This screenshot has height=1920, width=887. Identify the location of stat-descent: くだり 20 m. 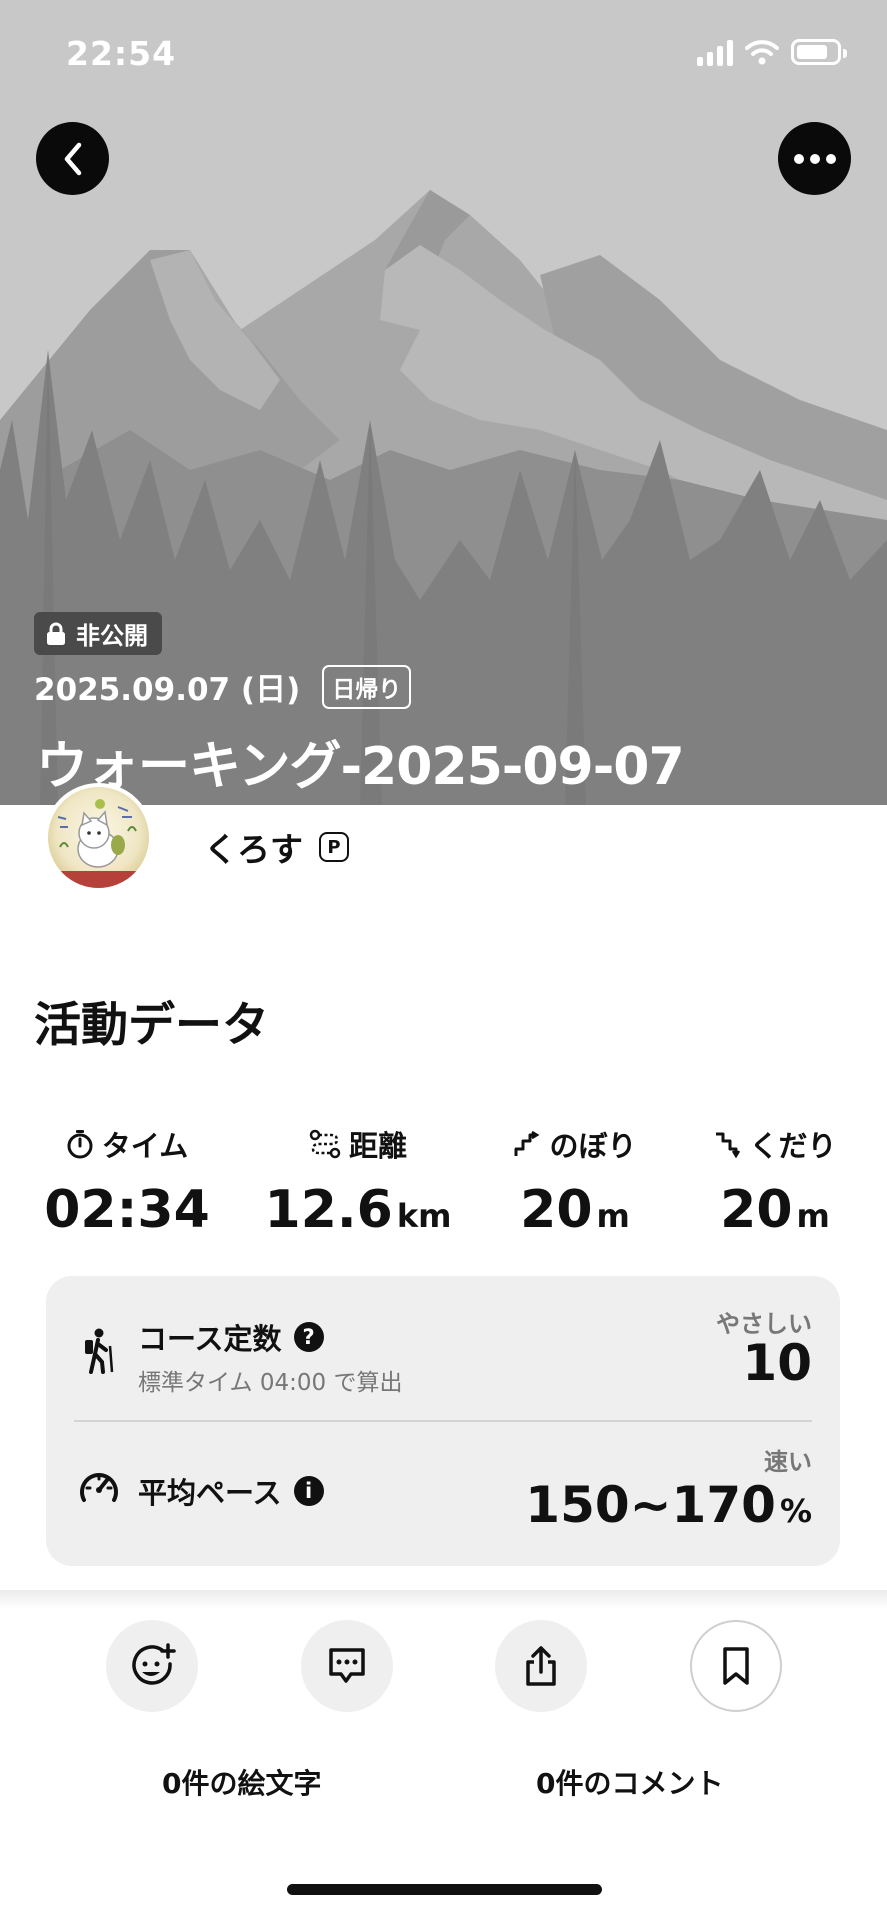
(775, 1182).